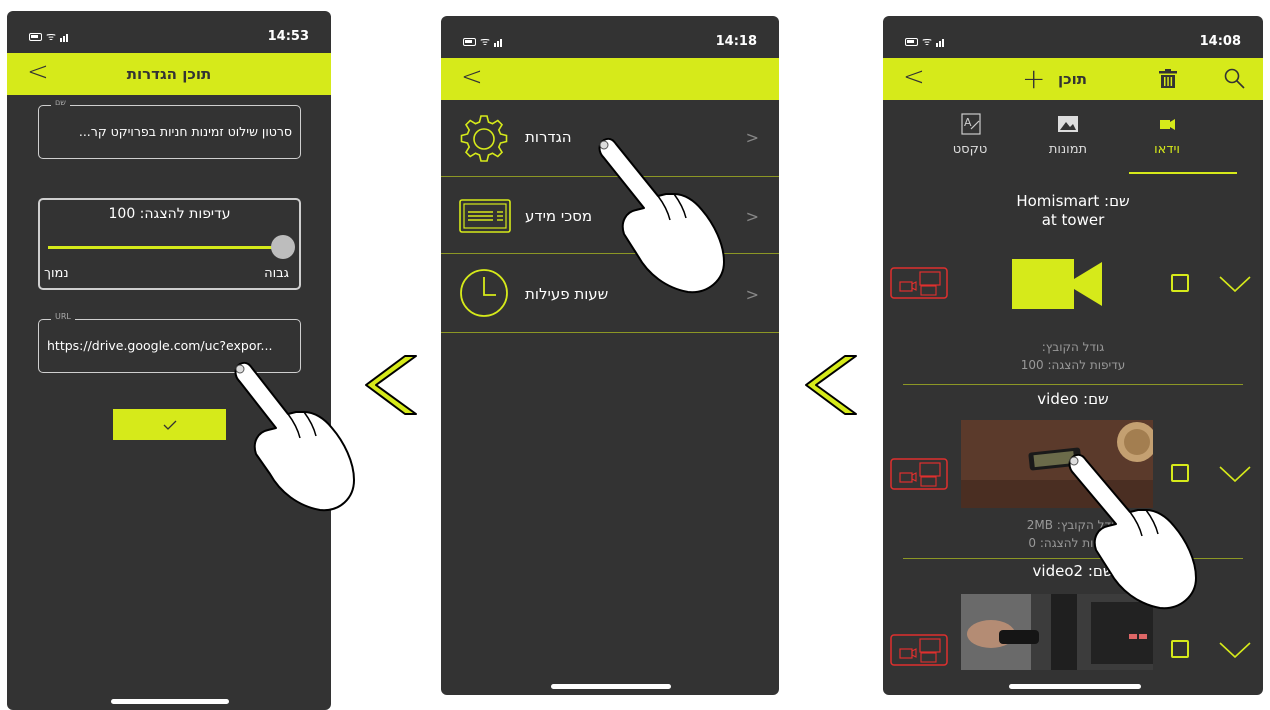 The height and width of the screenshot is (710, 1270). What do you see at coordinates (1073, 220) in the screenshot?
I see `item-title-line2: at tower` at bounding box center [1073, 220].